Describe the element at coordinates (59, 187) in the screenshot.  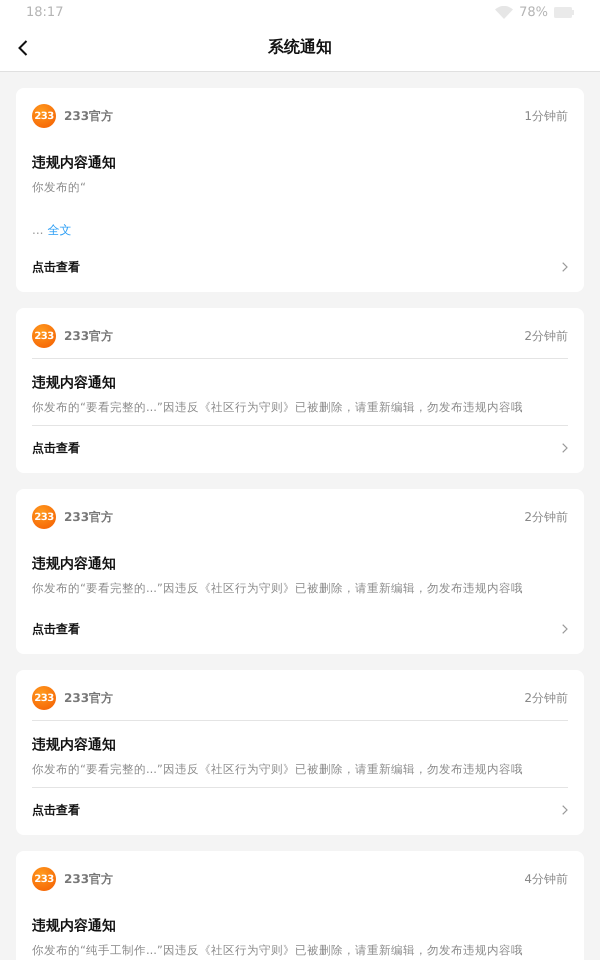
I see `notice-body: 你发布的“` at that location.